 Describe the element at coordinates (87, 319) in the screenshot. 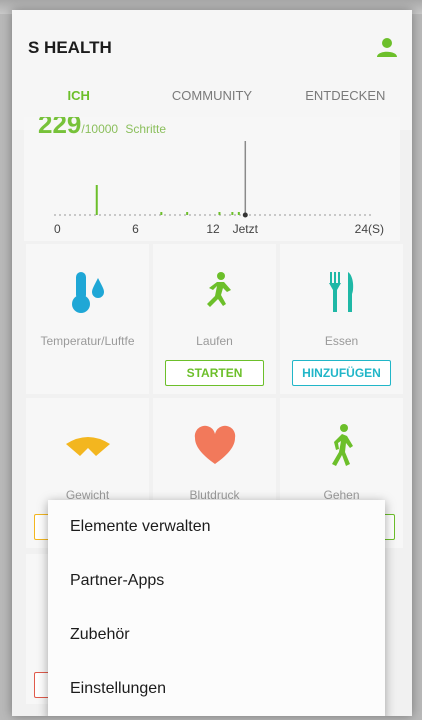

I see `tracker-temperature: Temperatur/Luftfe` at that location.